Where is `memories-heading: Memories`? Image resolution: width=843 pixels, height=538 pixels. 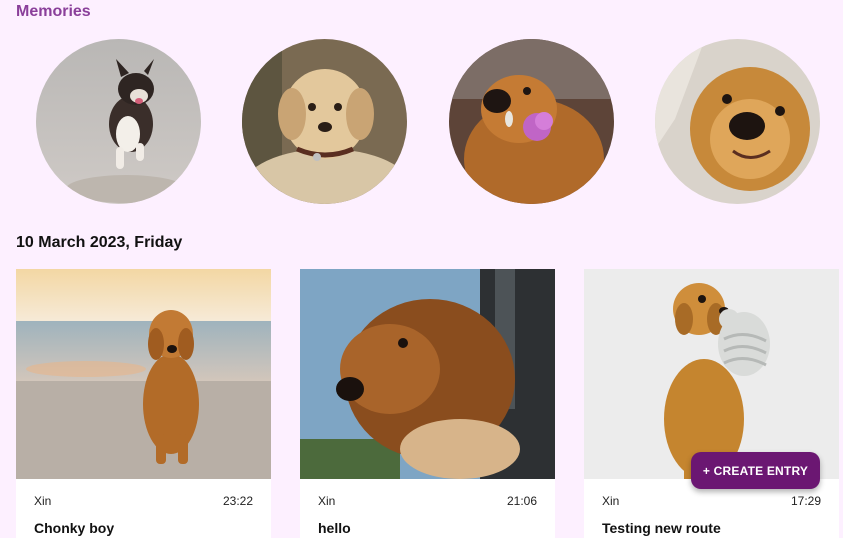
memories-heading: Memories is located at coordinates (53, 11).